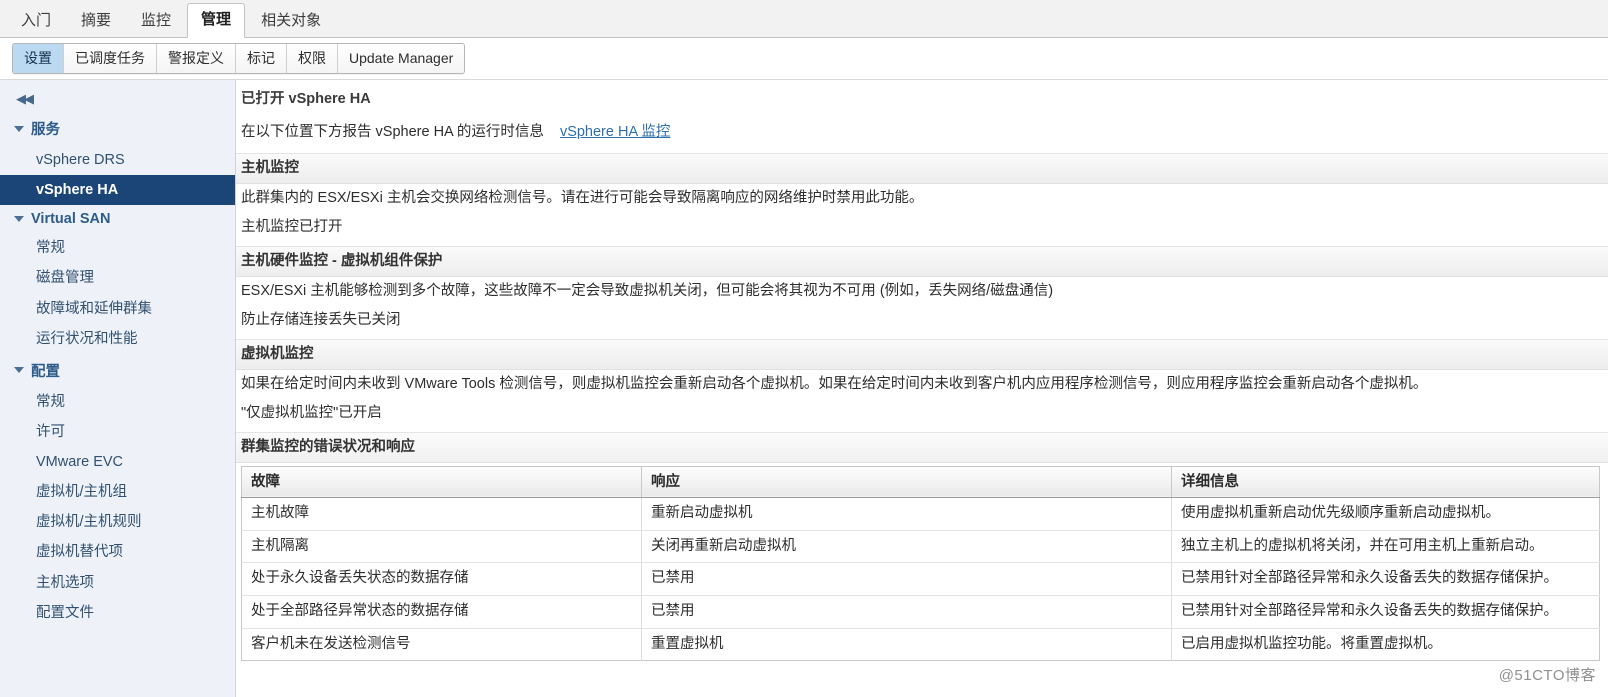 This screenshot has height=697, width=1608. What do you see at coordinates (96, 21) in the screenshot?
I see `tab-summary: 摘要` at bounding box center [96, 21].